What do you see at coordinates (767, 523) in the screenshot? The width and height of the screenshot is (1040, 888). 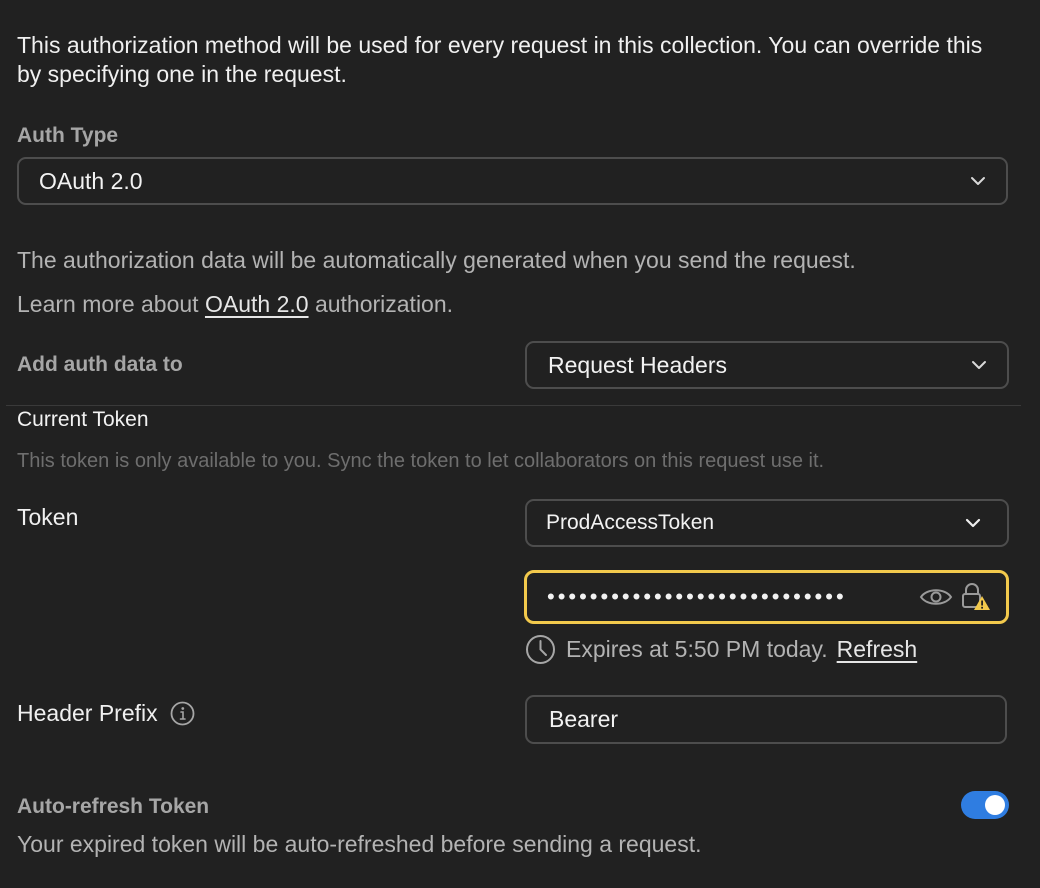 I see `token-select: ProdAccessToken` at bounding box center [767, 523].